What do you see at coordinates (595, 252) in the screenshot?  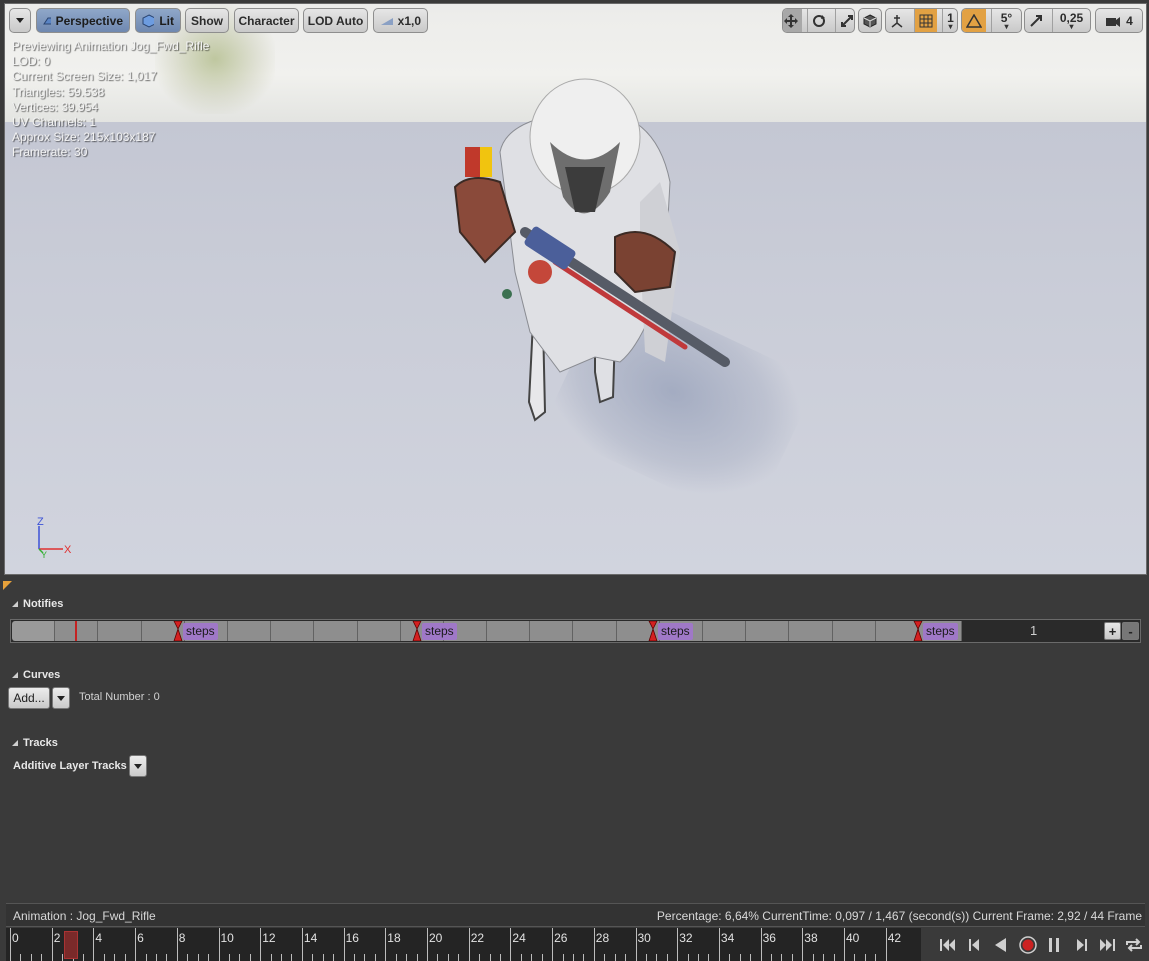 I see `character-mesh` at bounding box center [595, 252].